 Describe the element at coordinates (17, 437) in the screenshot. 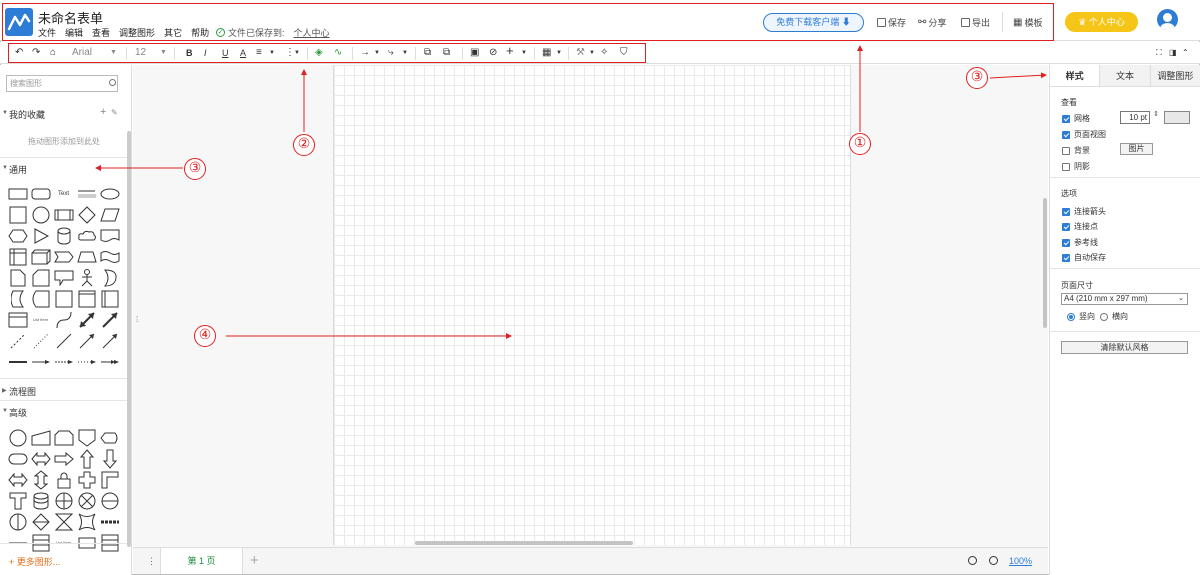

I see `shape-circle-adv` at that location.